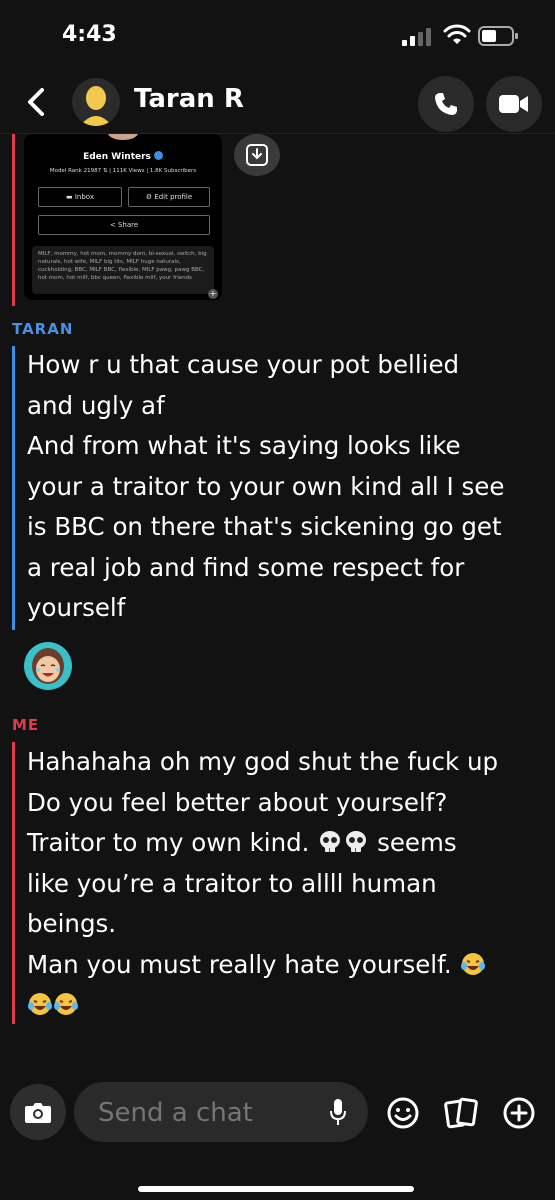 This screenshot has width=555, height=1200. What do you see at coordinates (417, 842) in the screenshot?
I see `message-line-part: seems` at bounding box center [417, 842].